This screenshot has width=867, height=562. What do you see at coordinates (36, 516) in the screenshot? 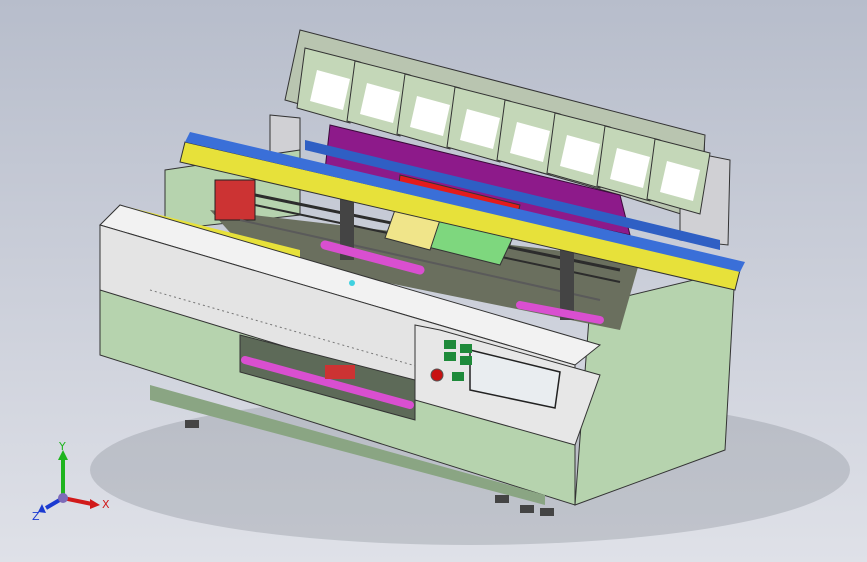
I see `triad-z-label: Z` at bounding box center [36, 516].